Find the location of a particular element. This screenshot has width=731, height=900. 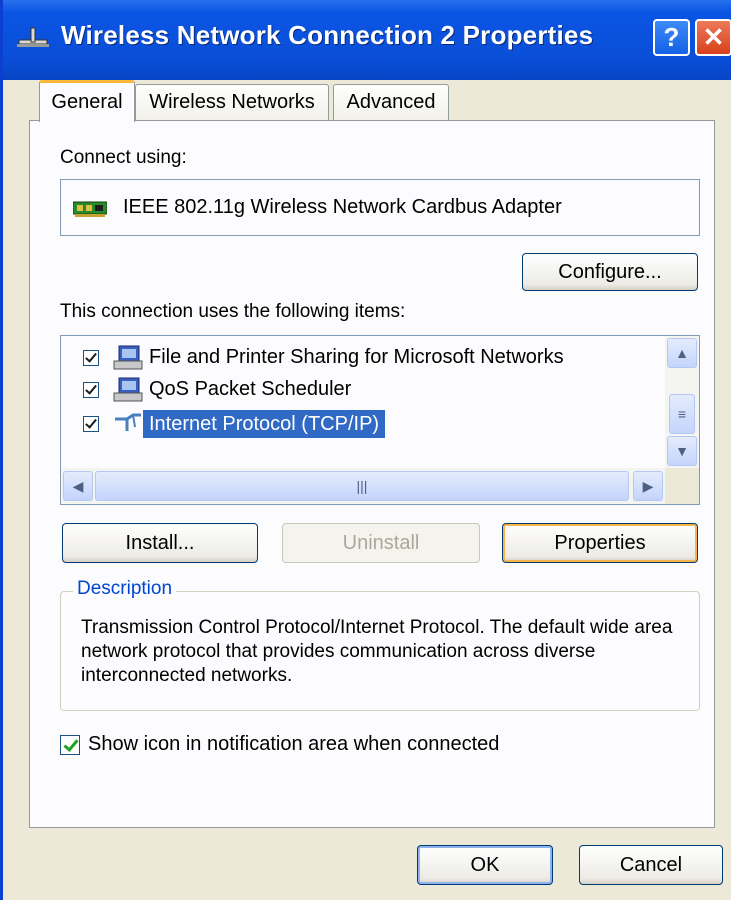

list-item: Internet Protocol (TCP/IP) is located at coordinates (363, 424).